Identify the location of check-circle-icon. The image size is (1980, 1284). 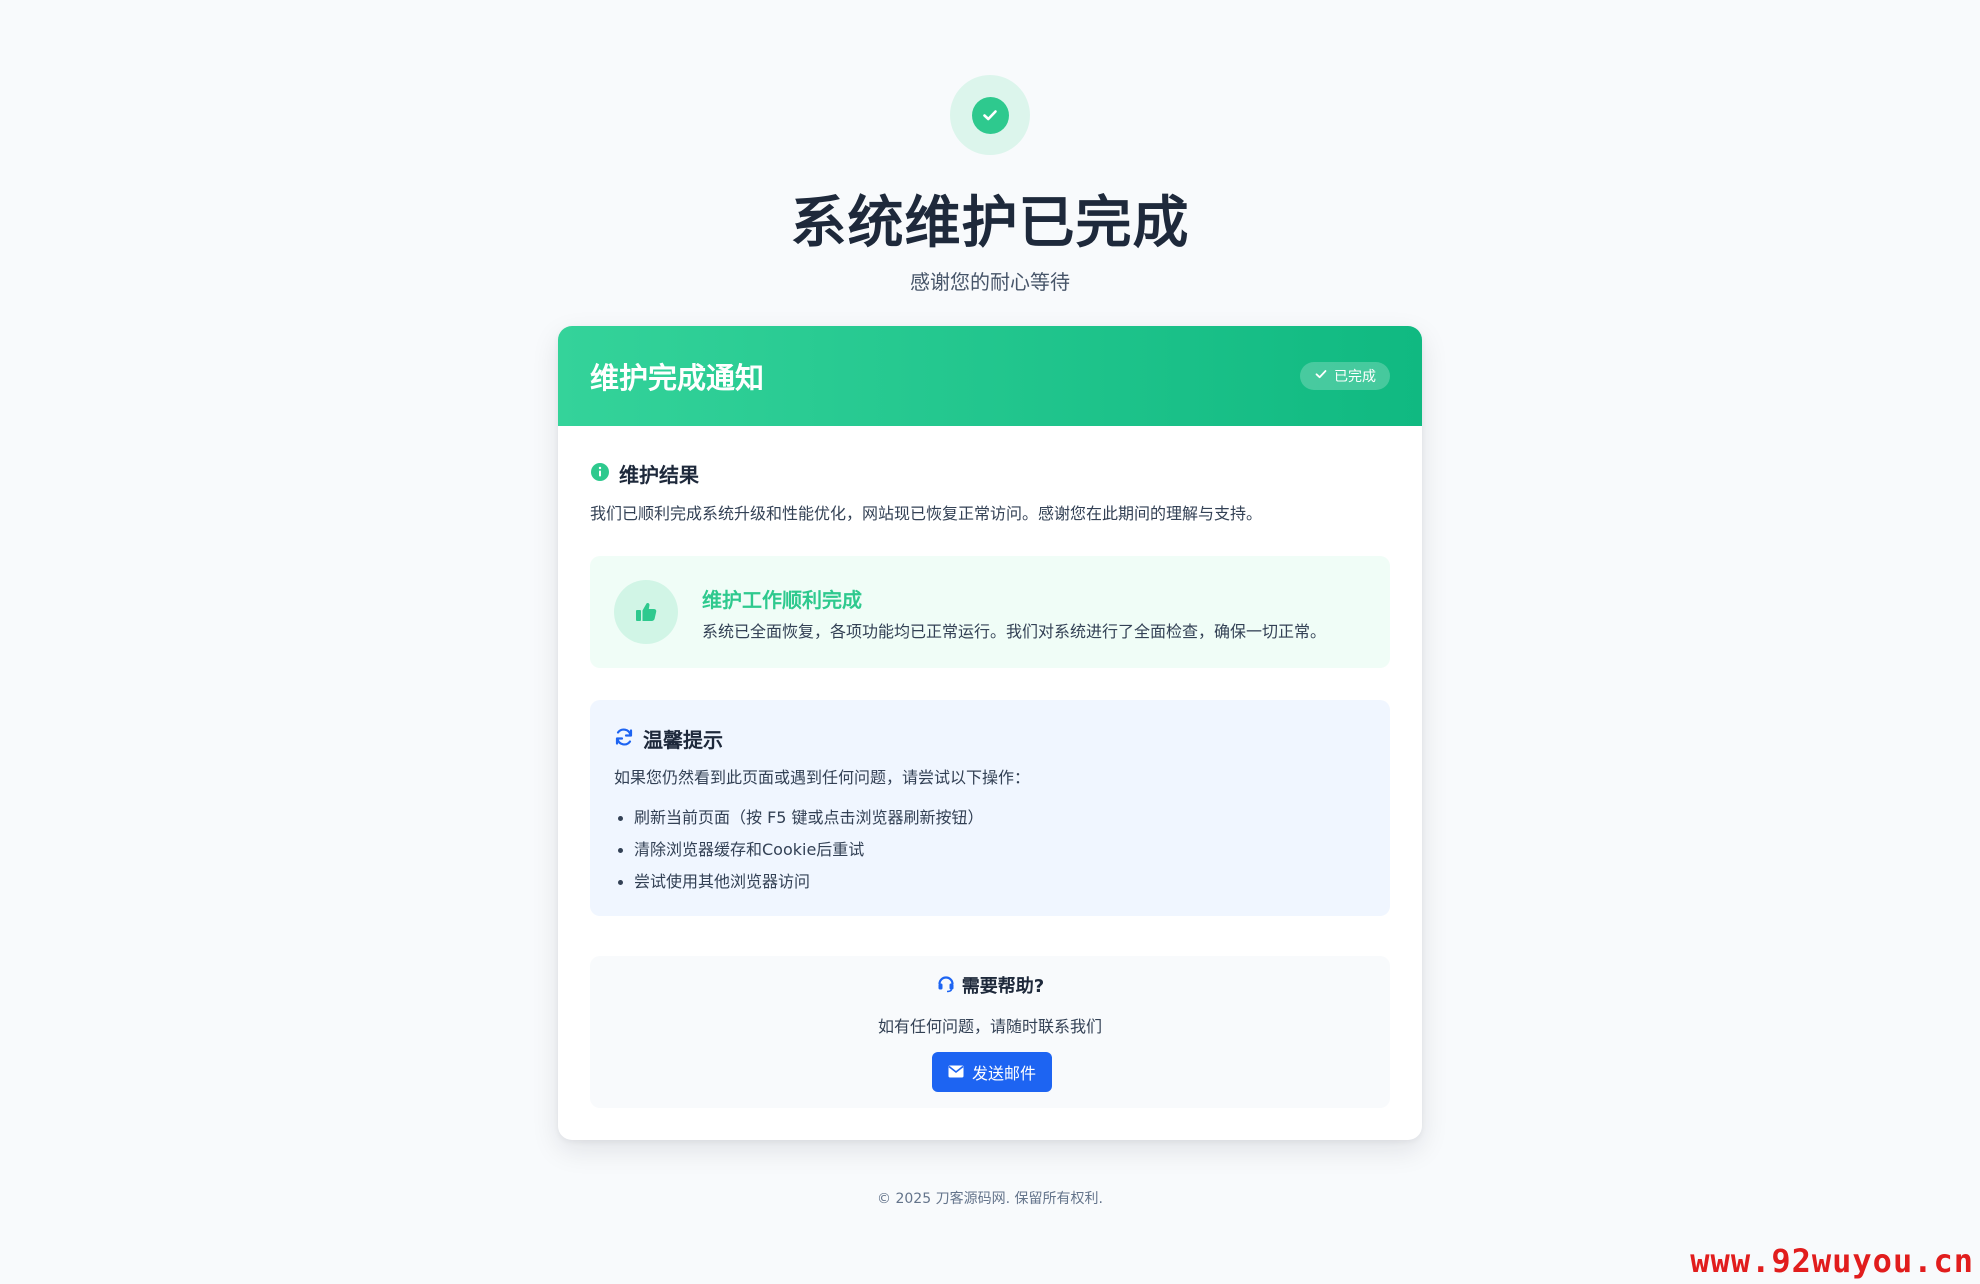
(990, 115).